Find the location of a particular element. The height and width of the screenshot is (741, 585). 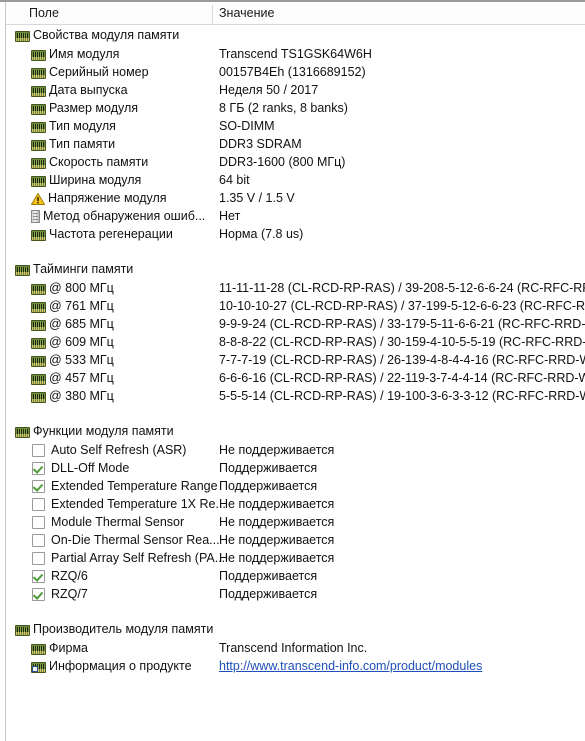

warning-icon is located at coordinates (38, 199).